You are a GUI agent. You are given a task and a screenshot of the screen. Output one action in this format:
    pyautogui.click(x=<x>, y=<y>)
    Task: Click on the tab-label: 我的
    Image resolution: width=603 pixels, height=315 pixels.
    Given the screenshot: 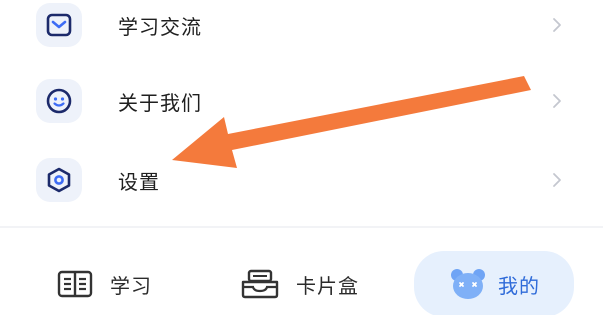 What is the action you would take?
    pyautogui.click(x=519, y=285)
    